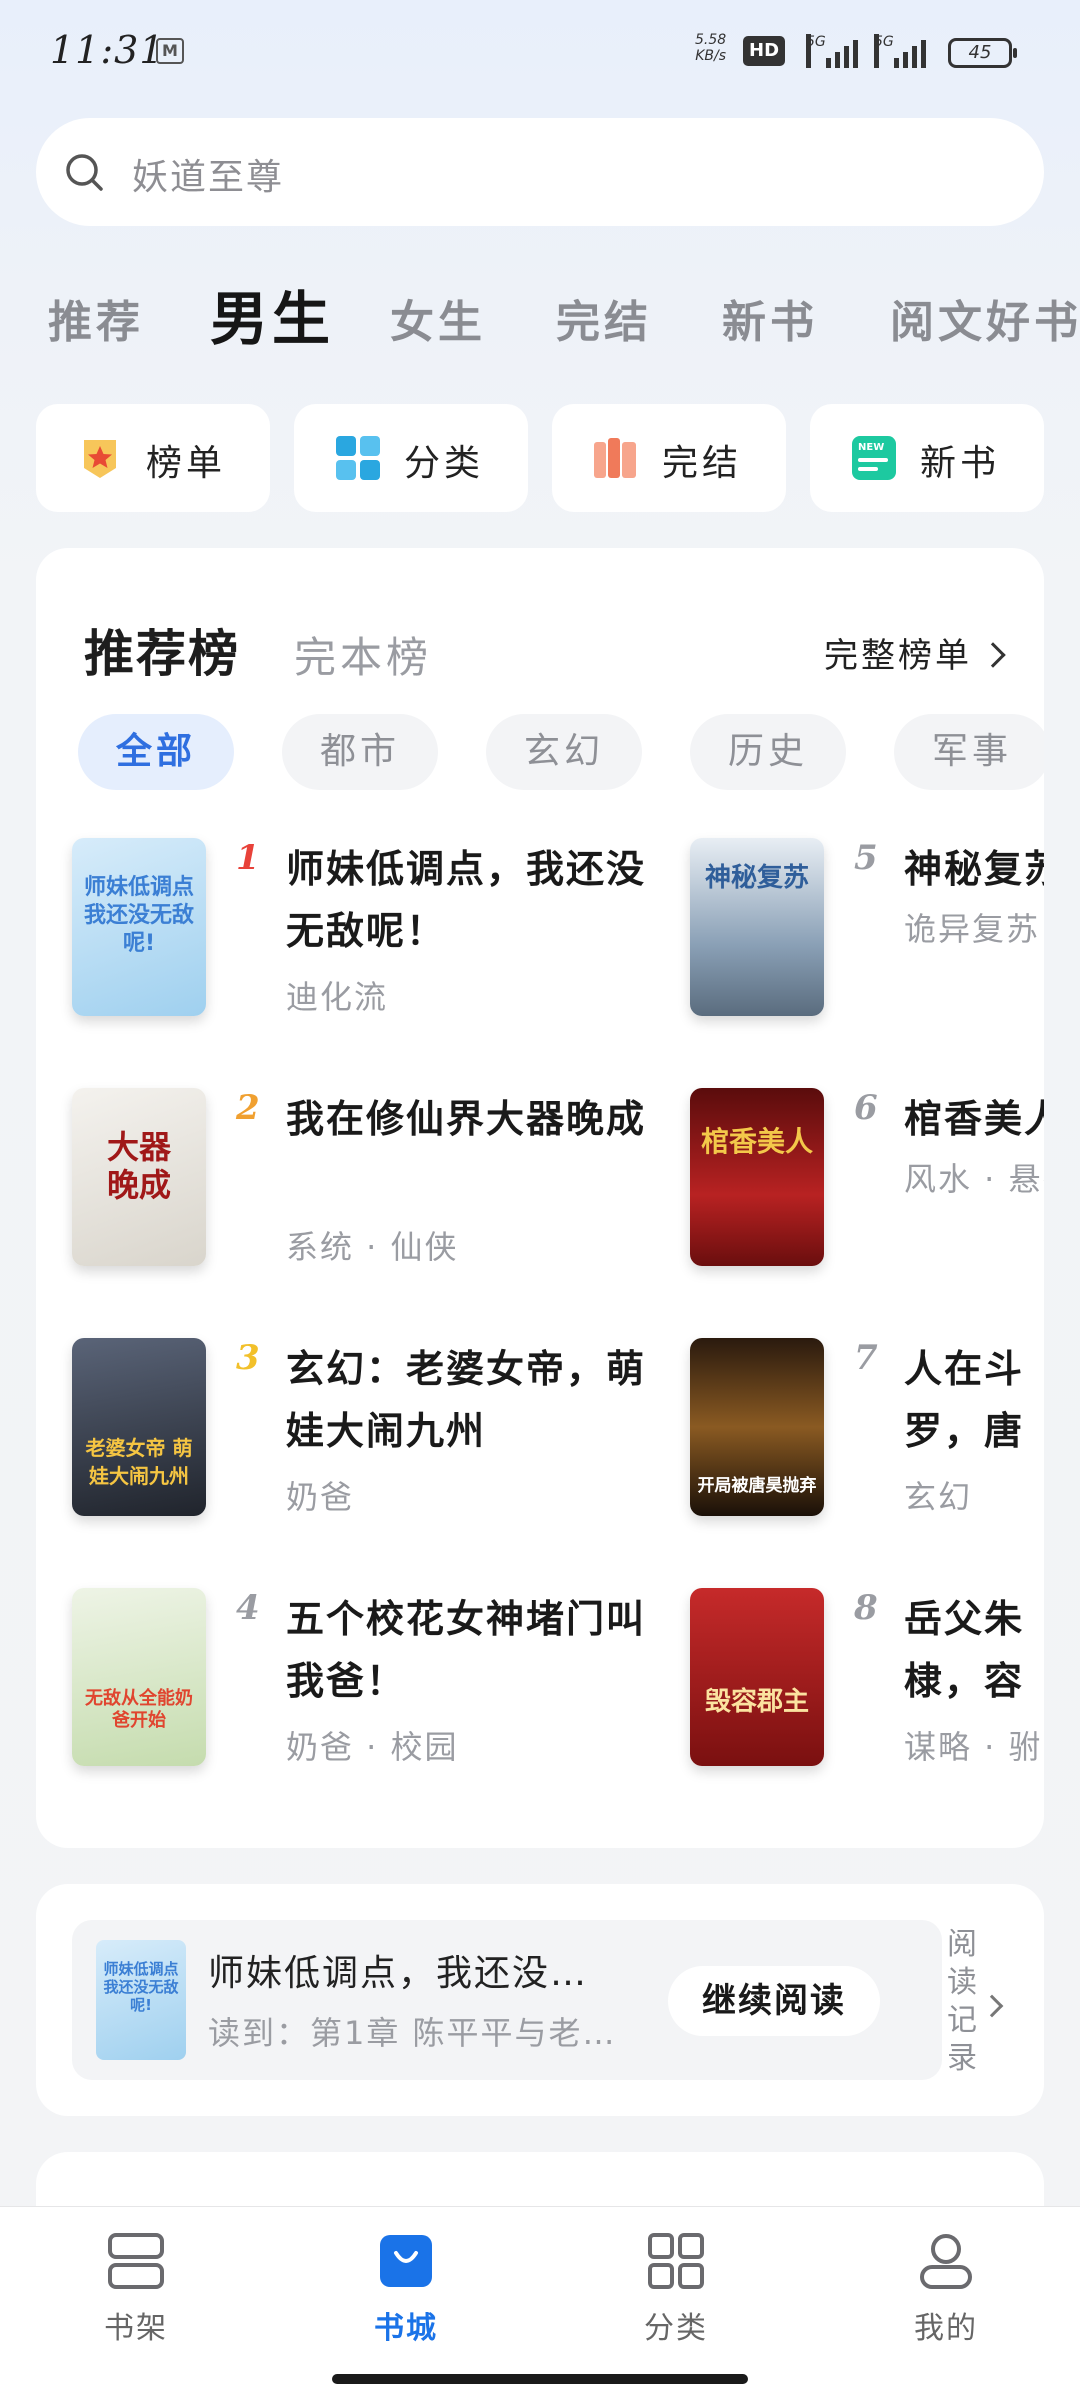  What do you see at coordinates (982, 53) in the screenshot?
I see `battery-icon: 45` at bounding box center [982, 53].